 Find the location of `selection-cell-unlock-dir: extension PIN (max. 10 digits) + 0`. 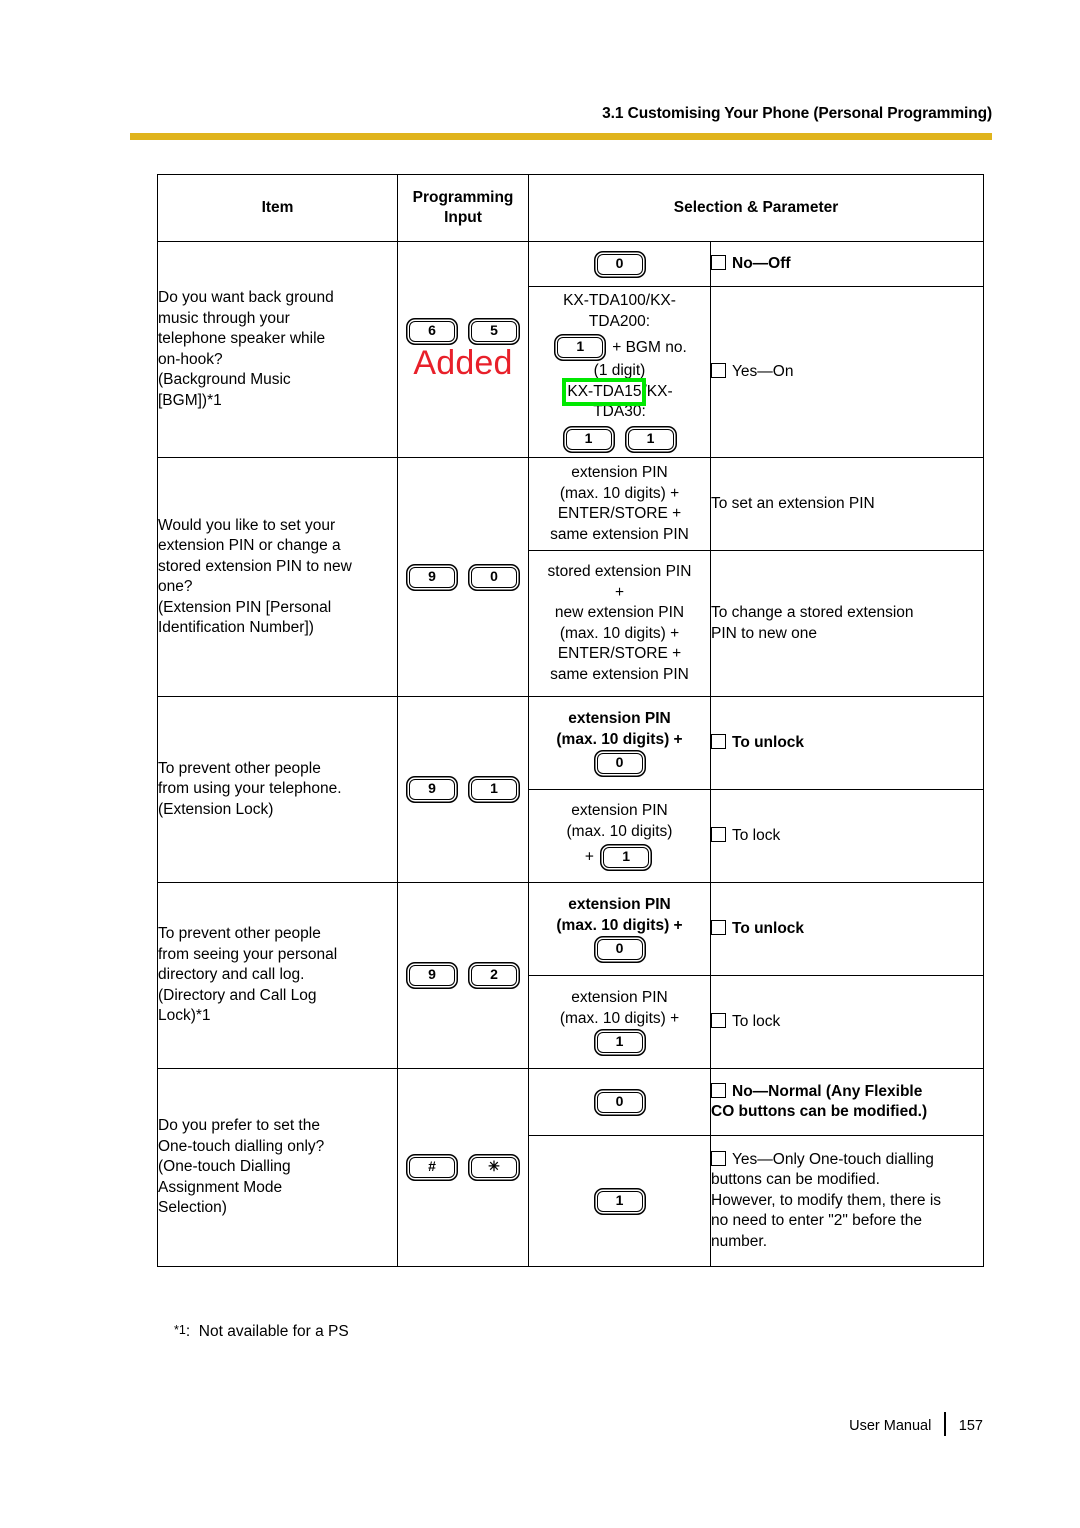

selection-cell-unlock-dir: extension PIN (max. 10 digits) + 0 is located at coordinates (619, 929).